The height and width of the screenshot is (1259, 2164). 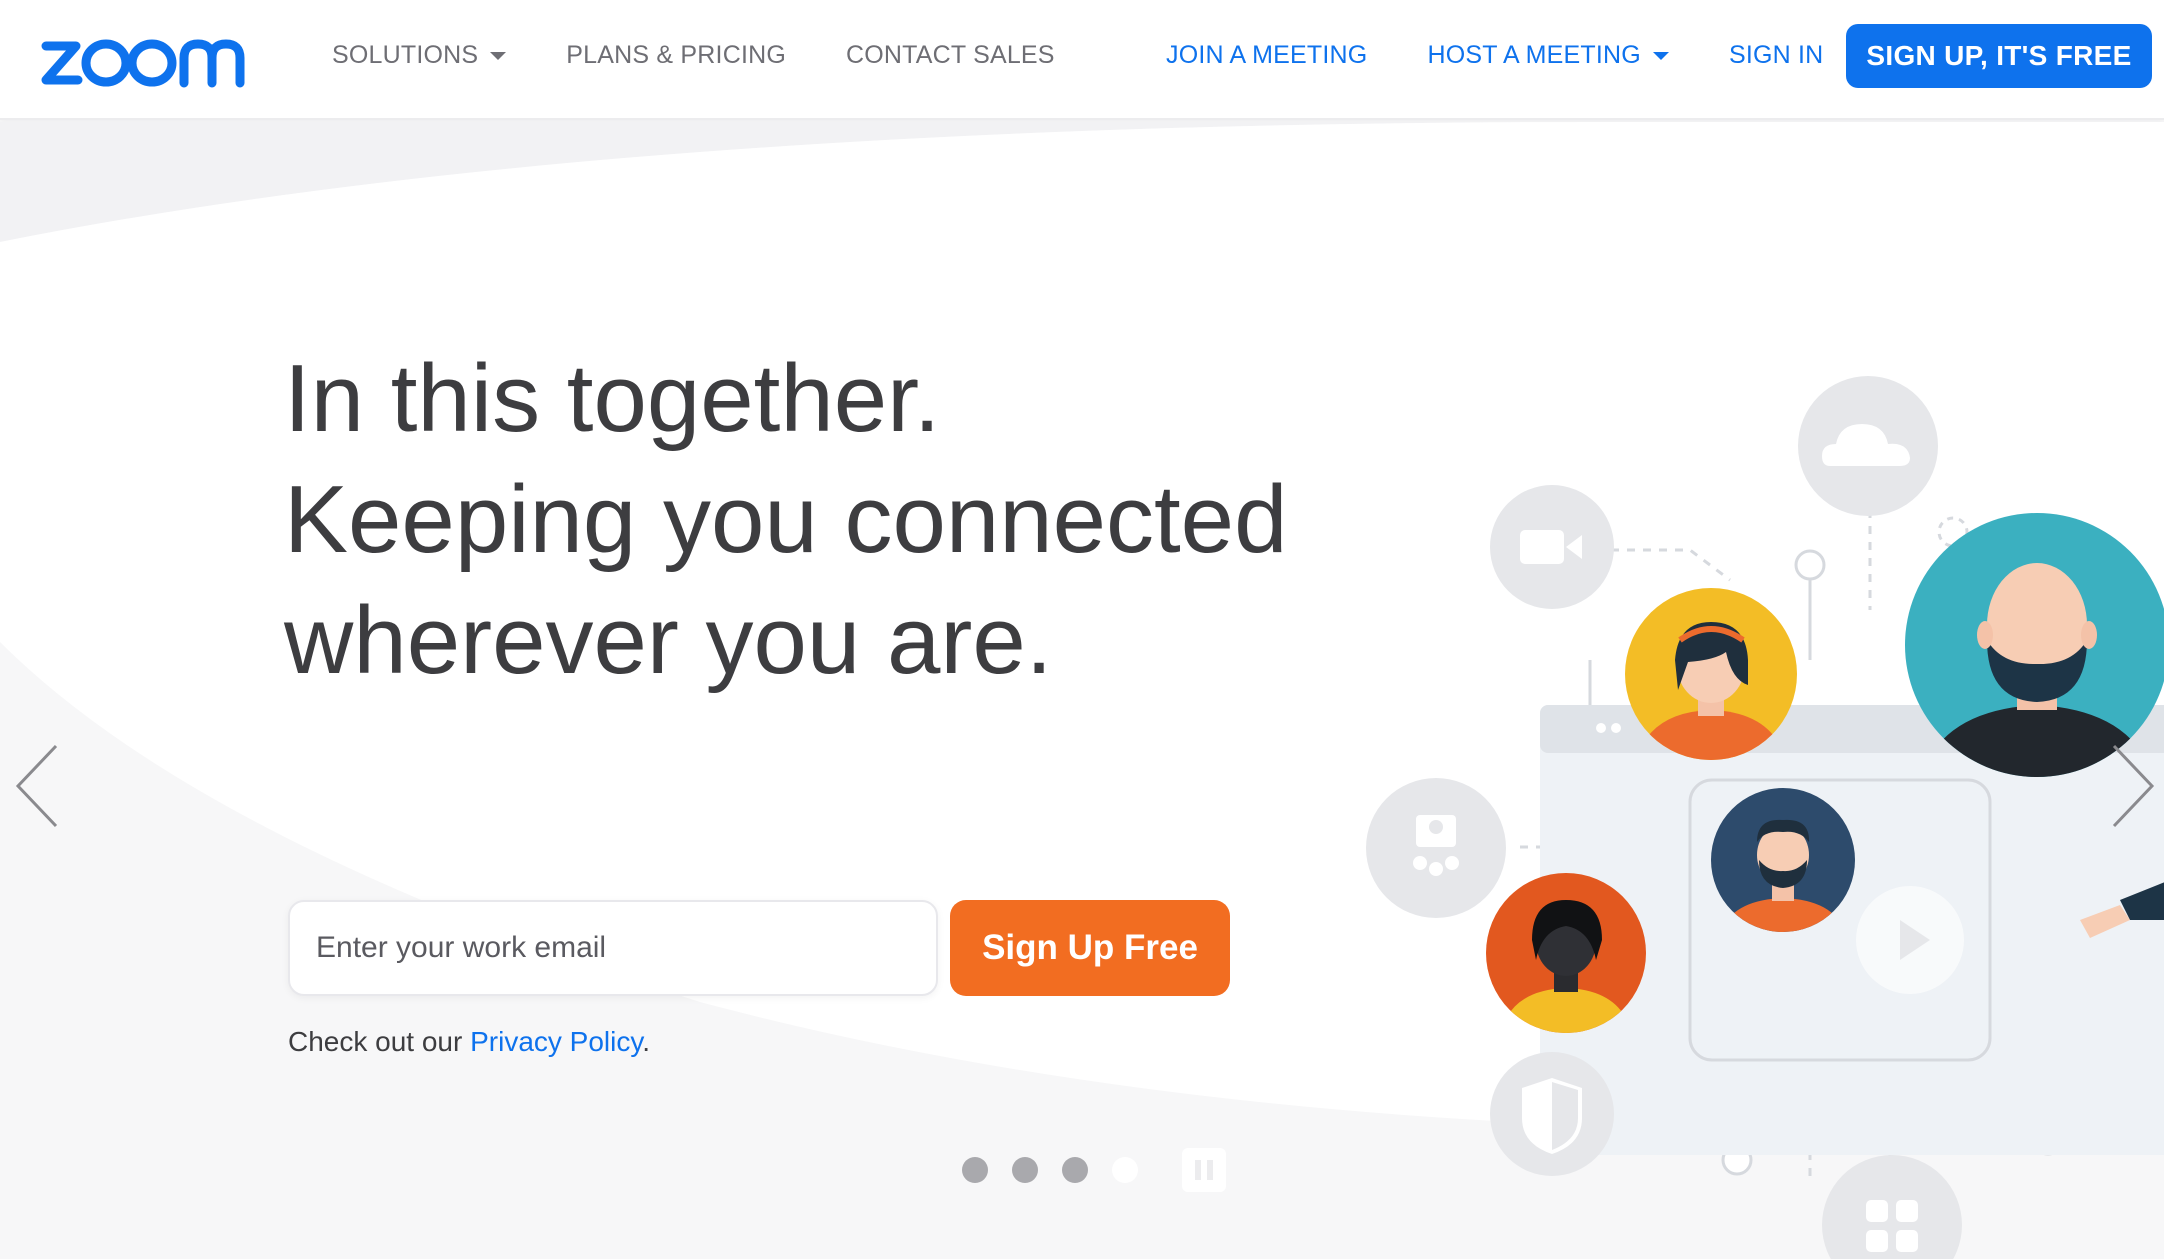 What do you see at coordinates (1534, 54) in the screenshot?
I see `nav-host-meeting-label: HOST A MEETING` at bounding box center [1534, 54].